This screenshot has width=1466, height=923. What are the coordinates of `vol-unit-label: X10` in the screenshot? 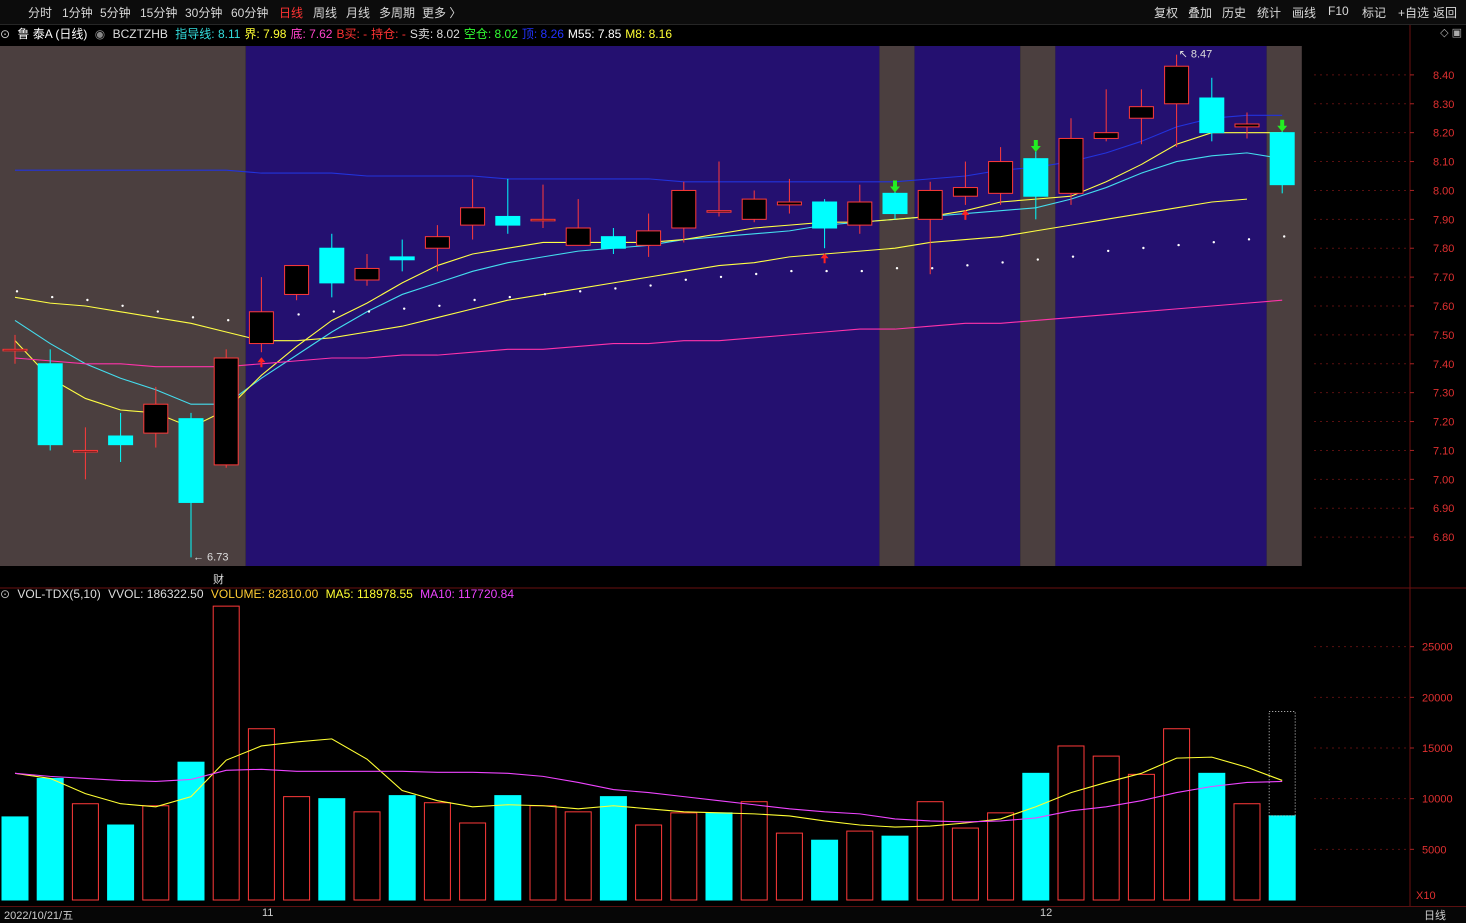 It's located at (1426, 896).